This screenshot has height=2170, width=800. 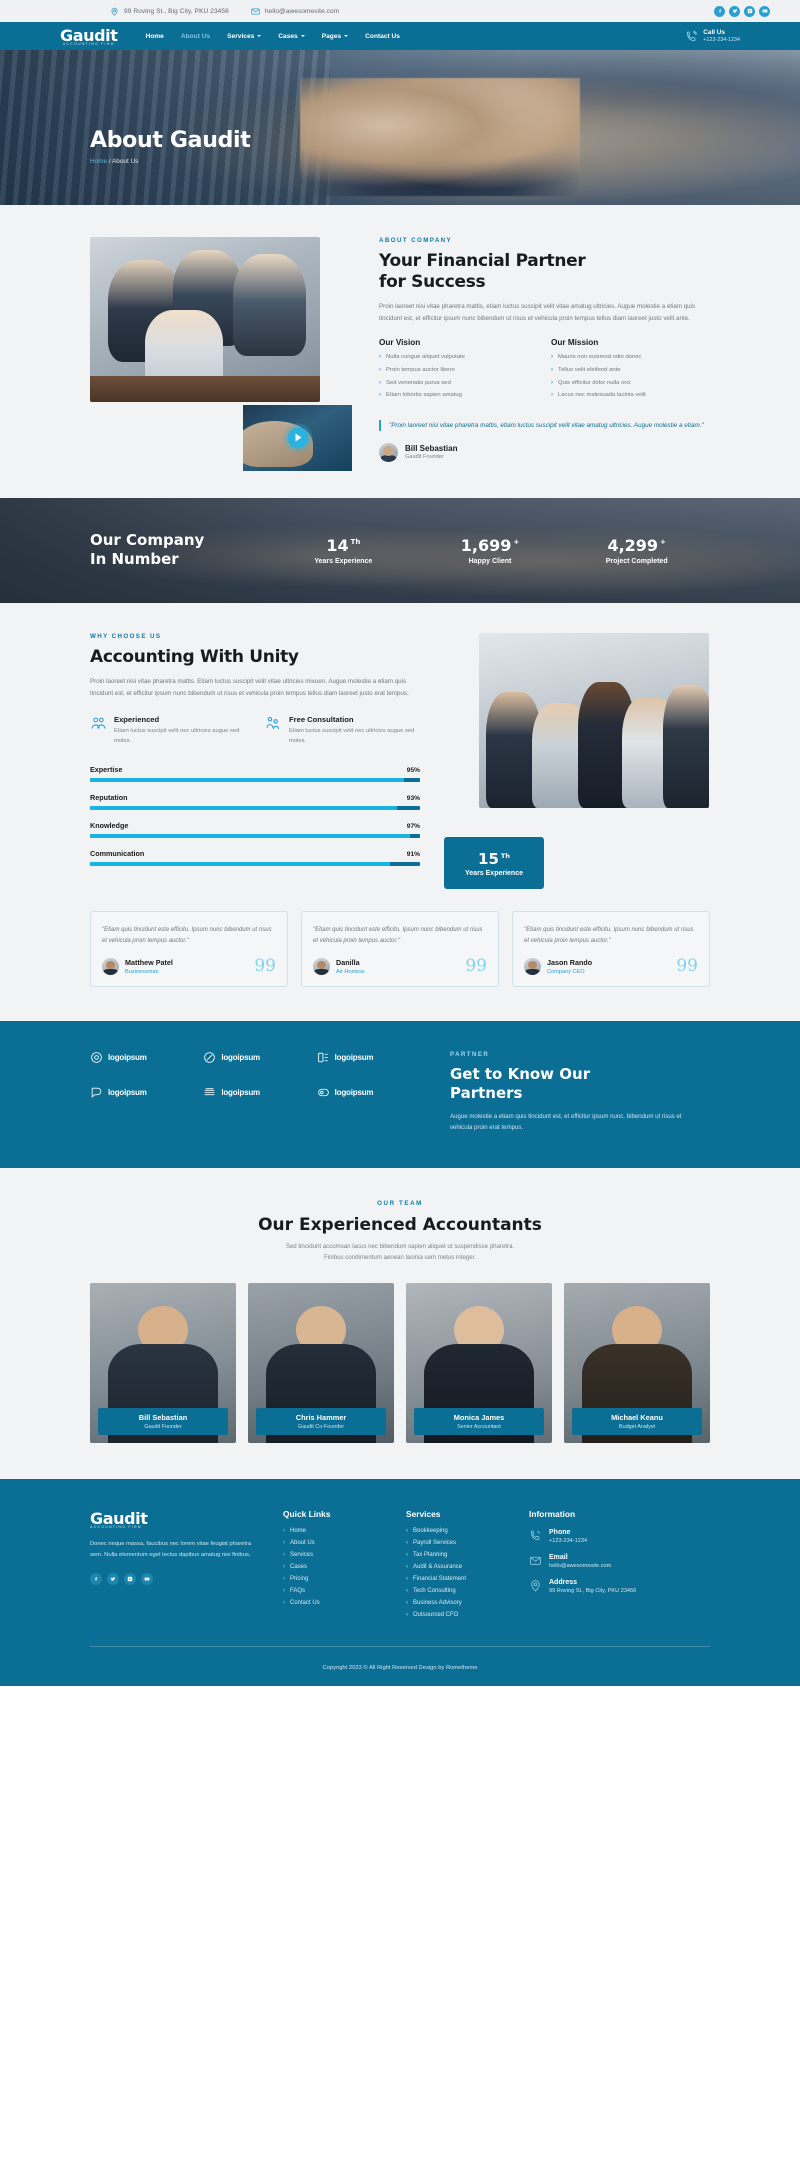 What do you see at coordinates (322, 1057) in the screenshot?
I see `logo-blocks-icon` at bounding box center [322, 1057].